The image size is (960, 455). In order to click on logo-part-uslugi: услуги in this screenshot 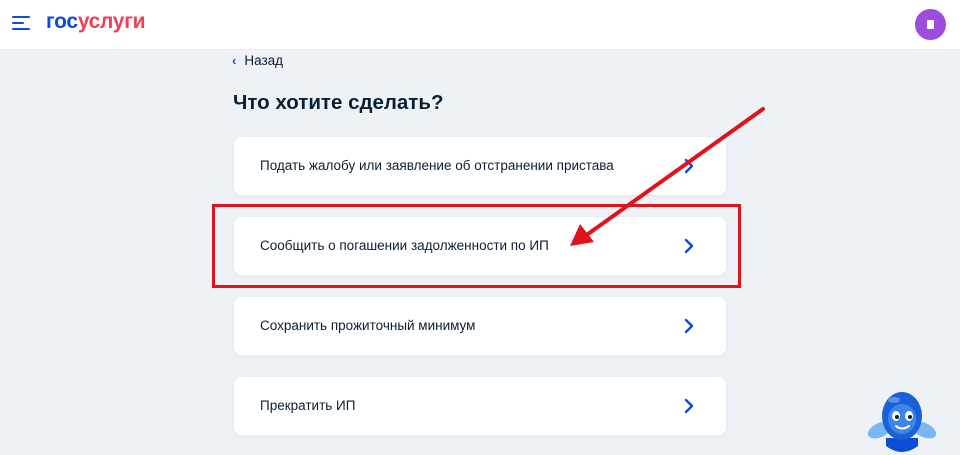, I will do `click(111, 21)`.